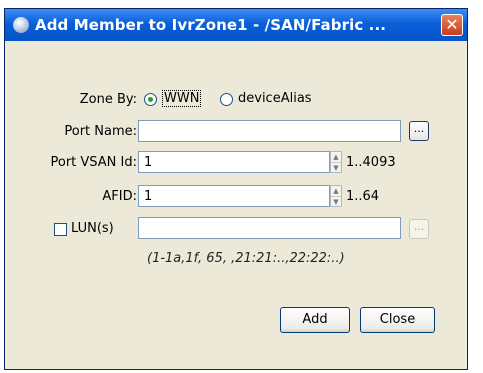 The width and height of the screenshot is (483, 373). Describe the element at coordinates (108, 99) in the screenshot. I see `zone-by-label: Zone By:` at that location.